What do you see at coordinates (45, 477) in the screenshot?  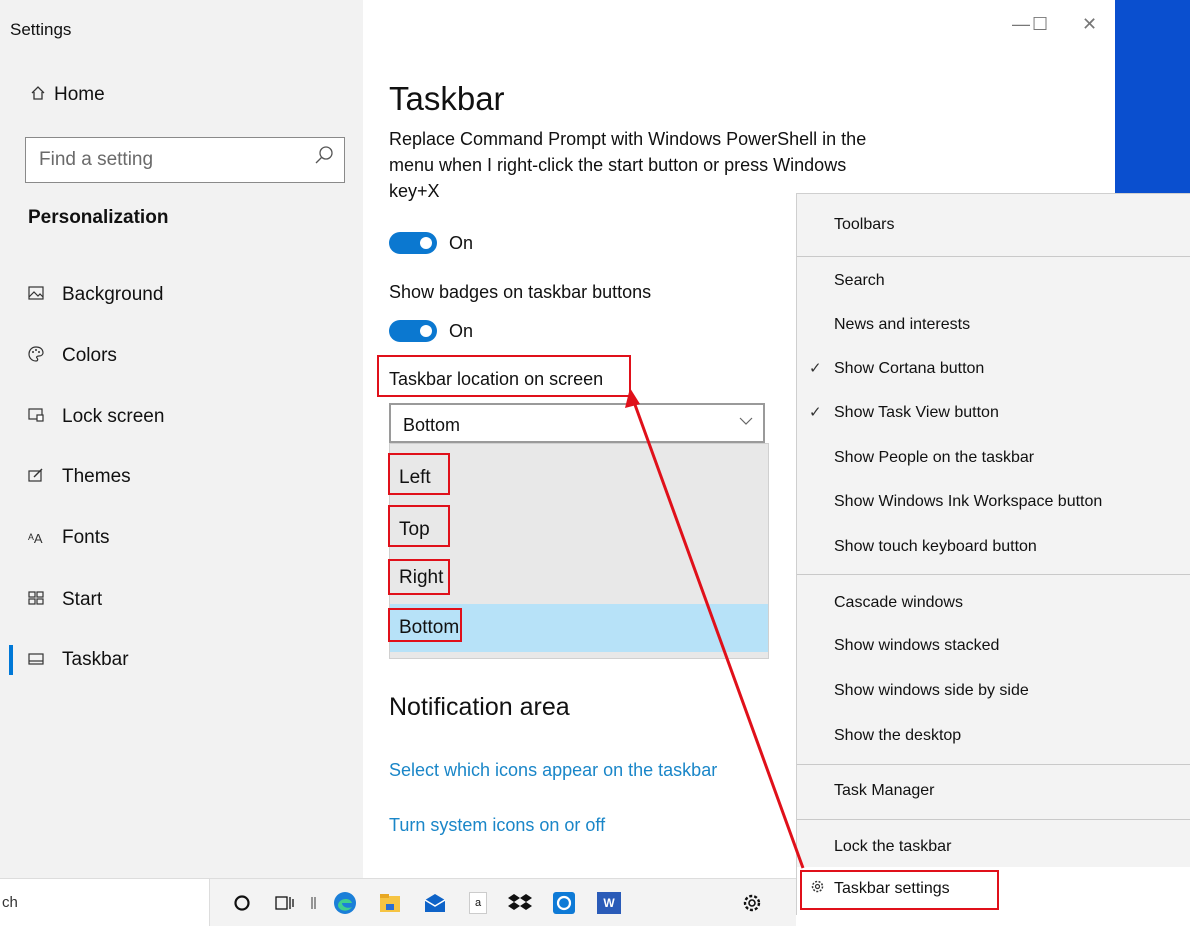 I see `themes-icon` at bounding box center [45, 477].